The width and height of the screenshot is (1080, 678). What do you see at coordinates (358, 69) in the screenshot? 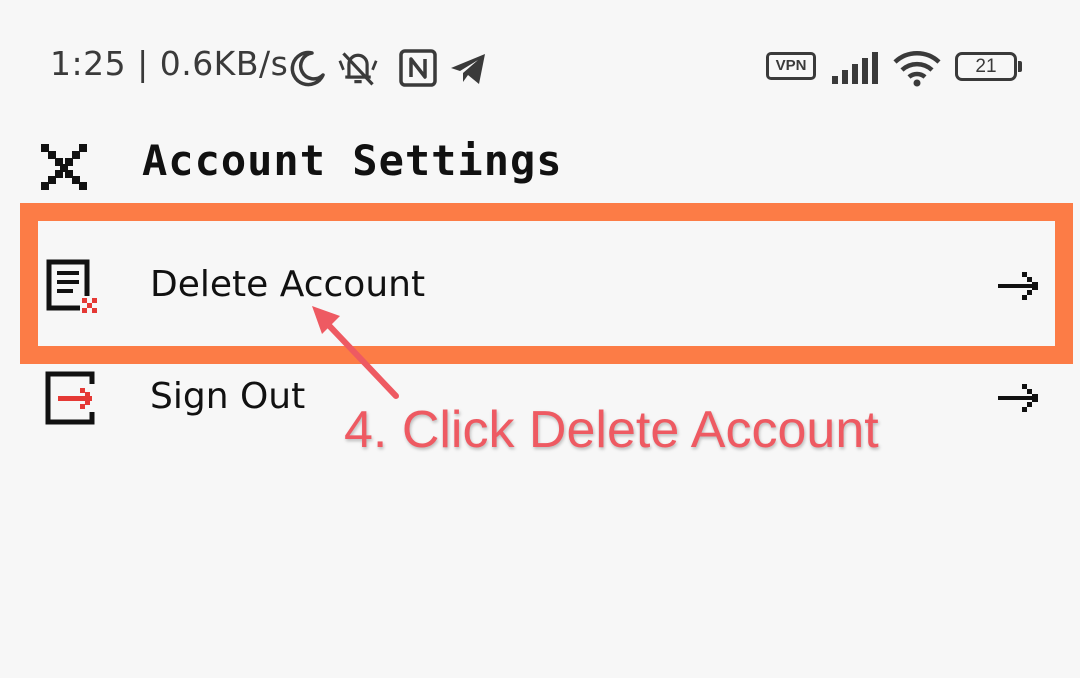
I see `mute-vibrate-icon` at bounding box center [358, 69].